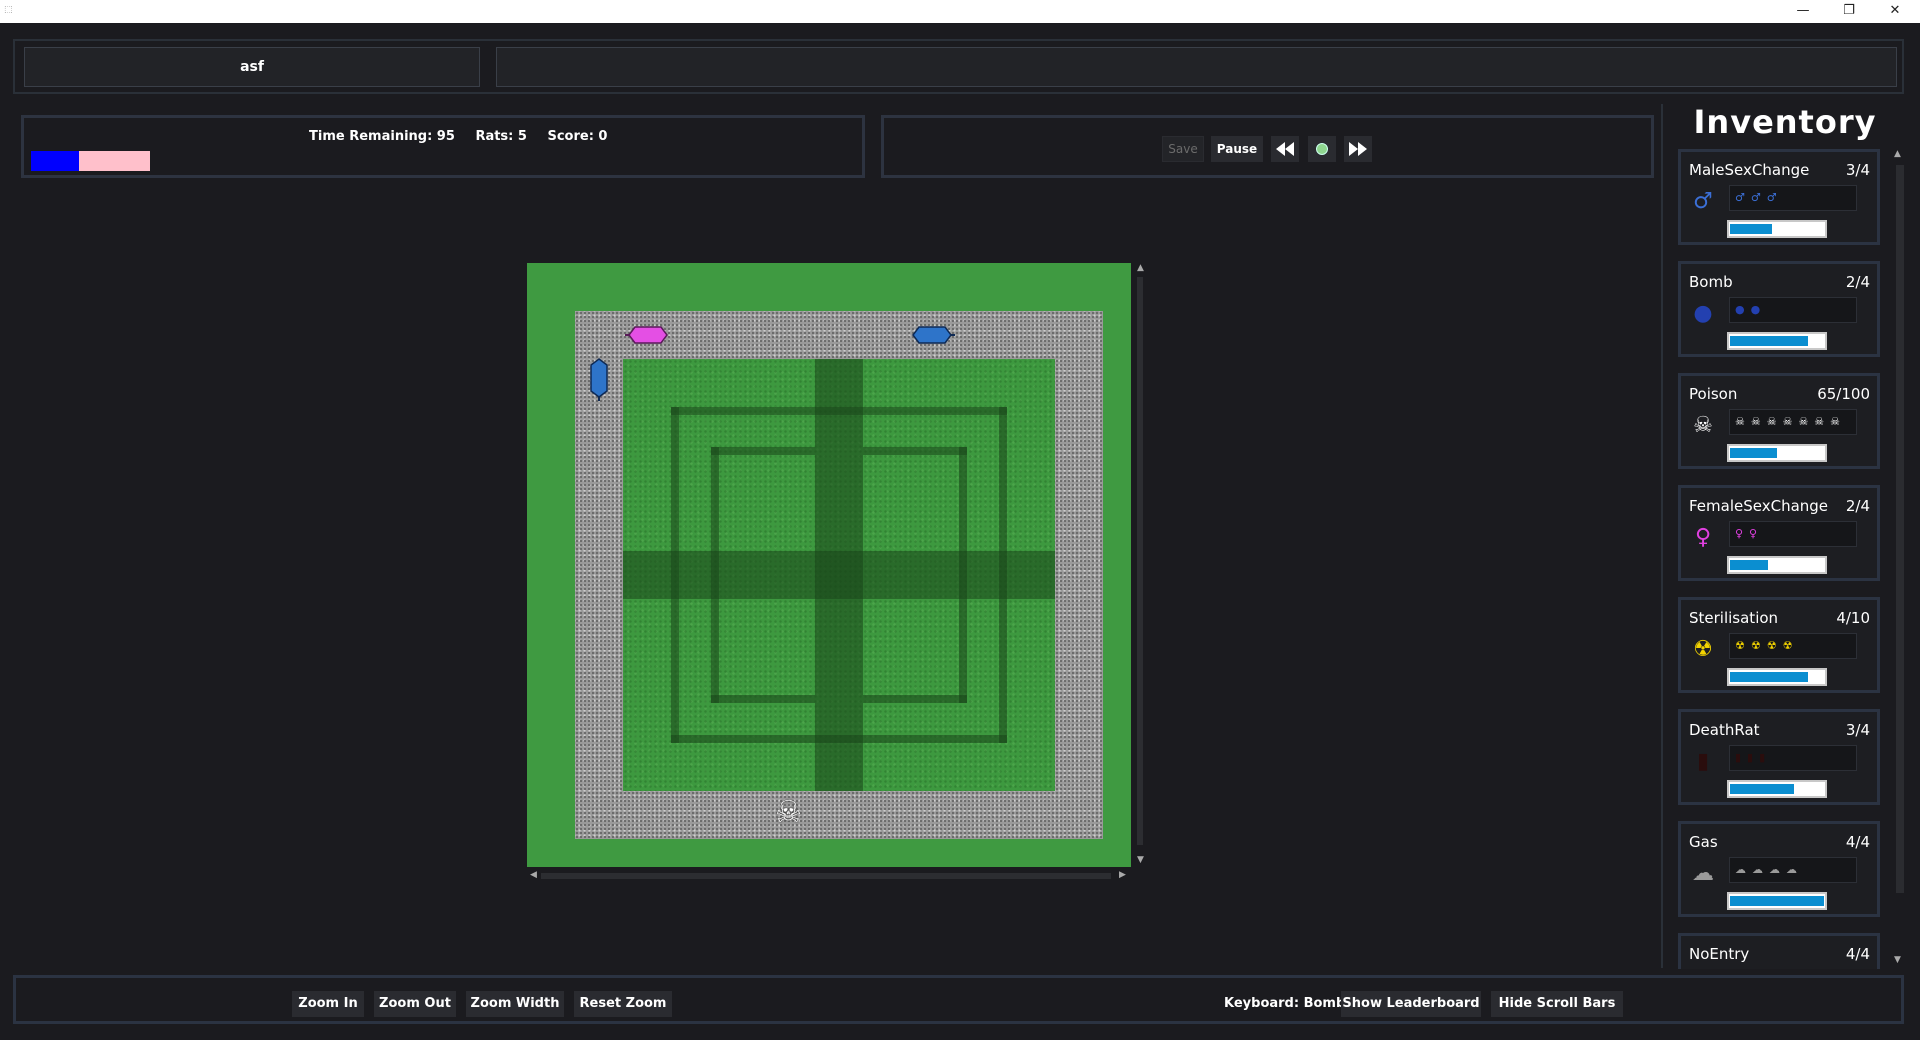 The width and height of the screenshot is (1920, 1040). Describe the element at coordinates (1895, 11) in the screenshot. I see `close-button: ✕` at that location.